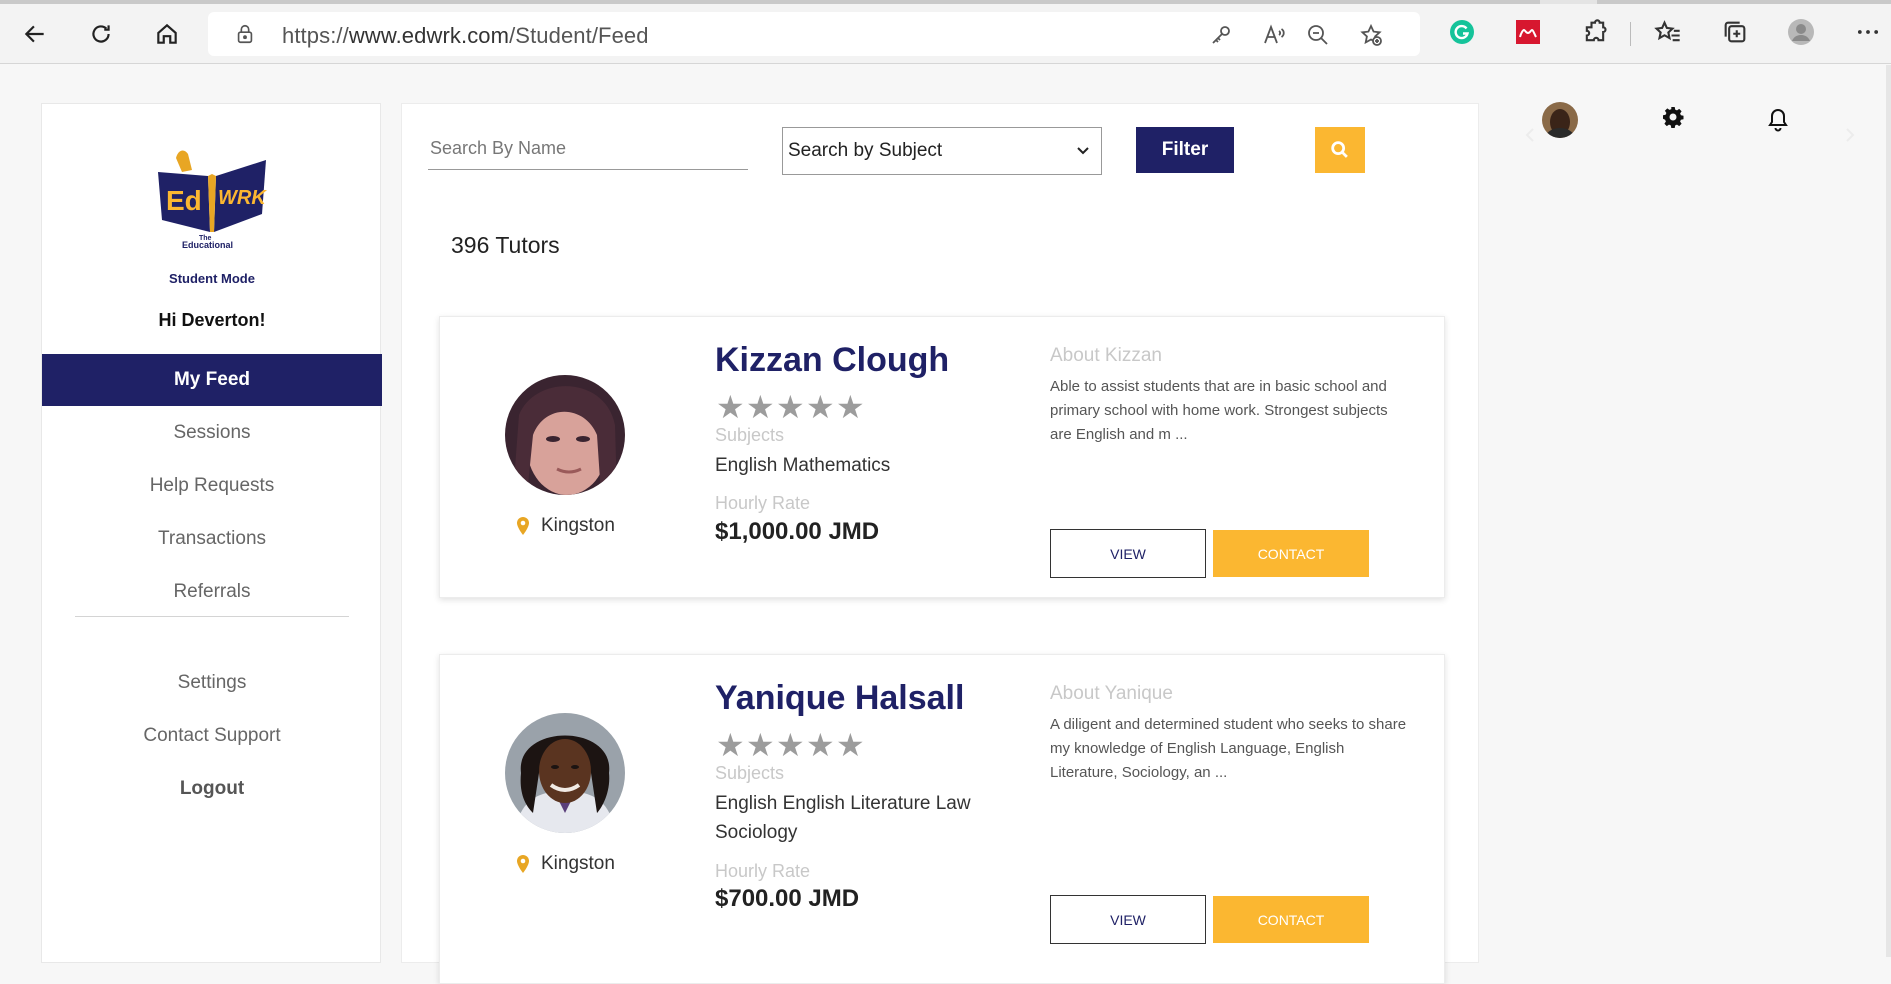  I want to click on svg-text: Ed, so click(184, 200).